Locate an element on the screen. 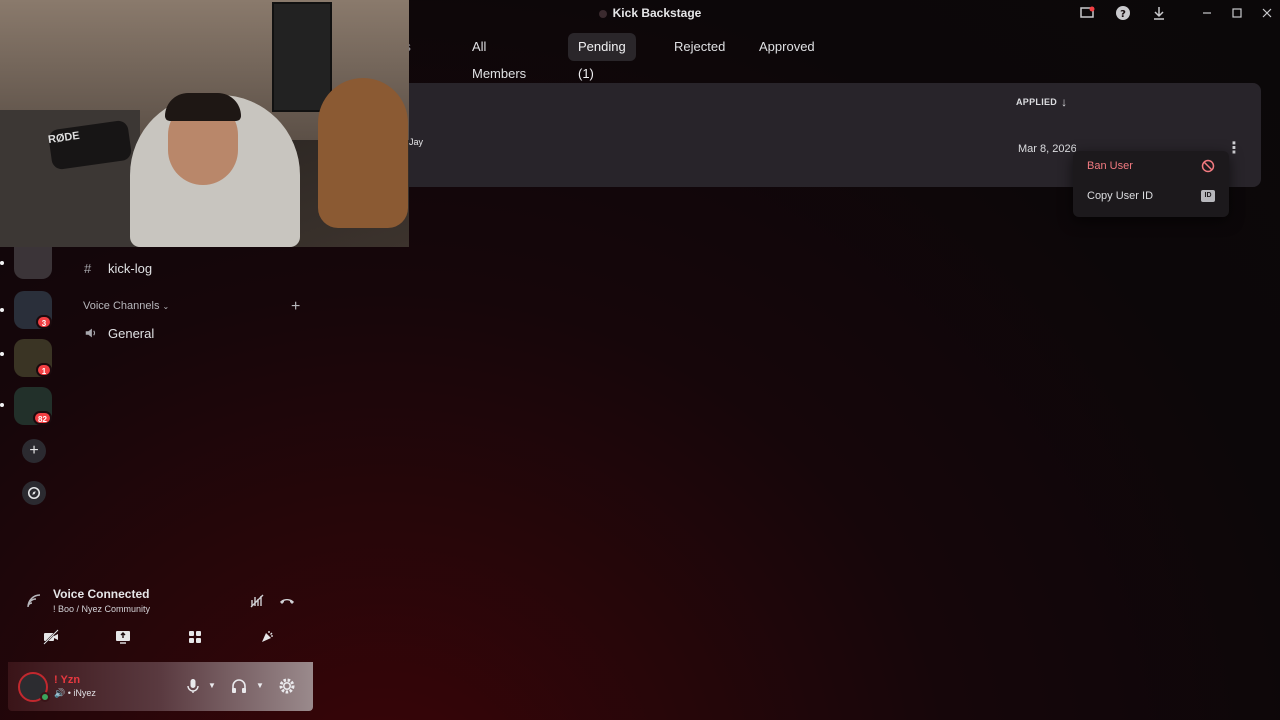 This screenshot has width=1280, height=720. speaker-icon is located at coordinates (92, 333).